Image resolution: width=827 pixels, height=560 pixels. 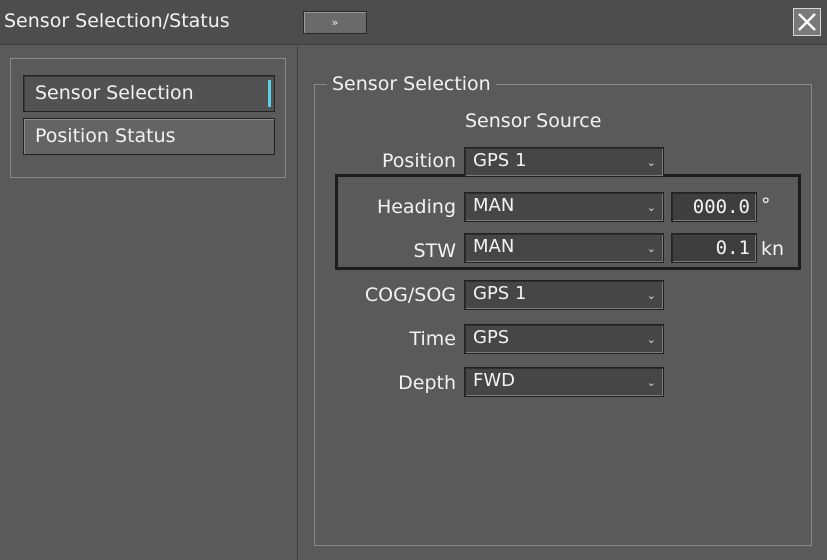 What do you see at coordinates (434, 251) in the screenshot?
I see `stw-label: STW` at bounding box center [434, 251].